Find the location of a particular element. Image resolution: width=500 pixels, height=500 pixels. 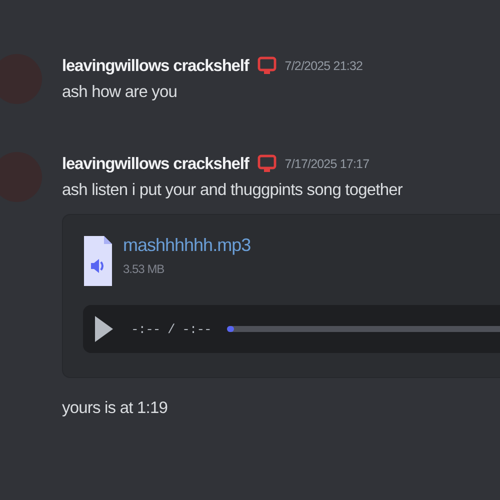

playback-time: -:-- / -:-- is located at coordinates (171, 329).